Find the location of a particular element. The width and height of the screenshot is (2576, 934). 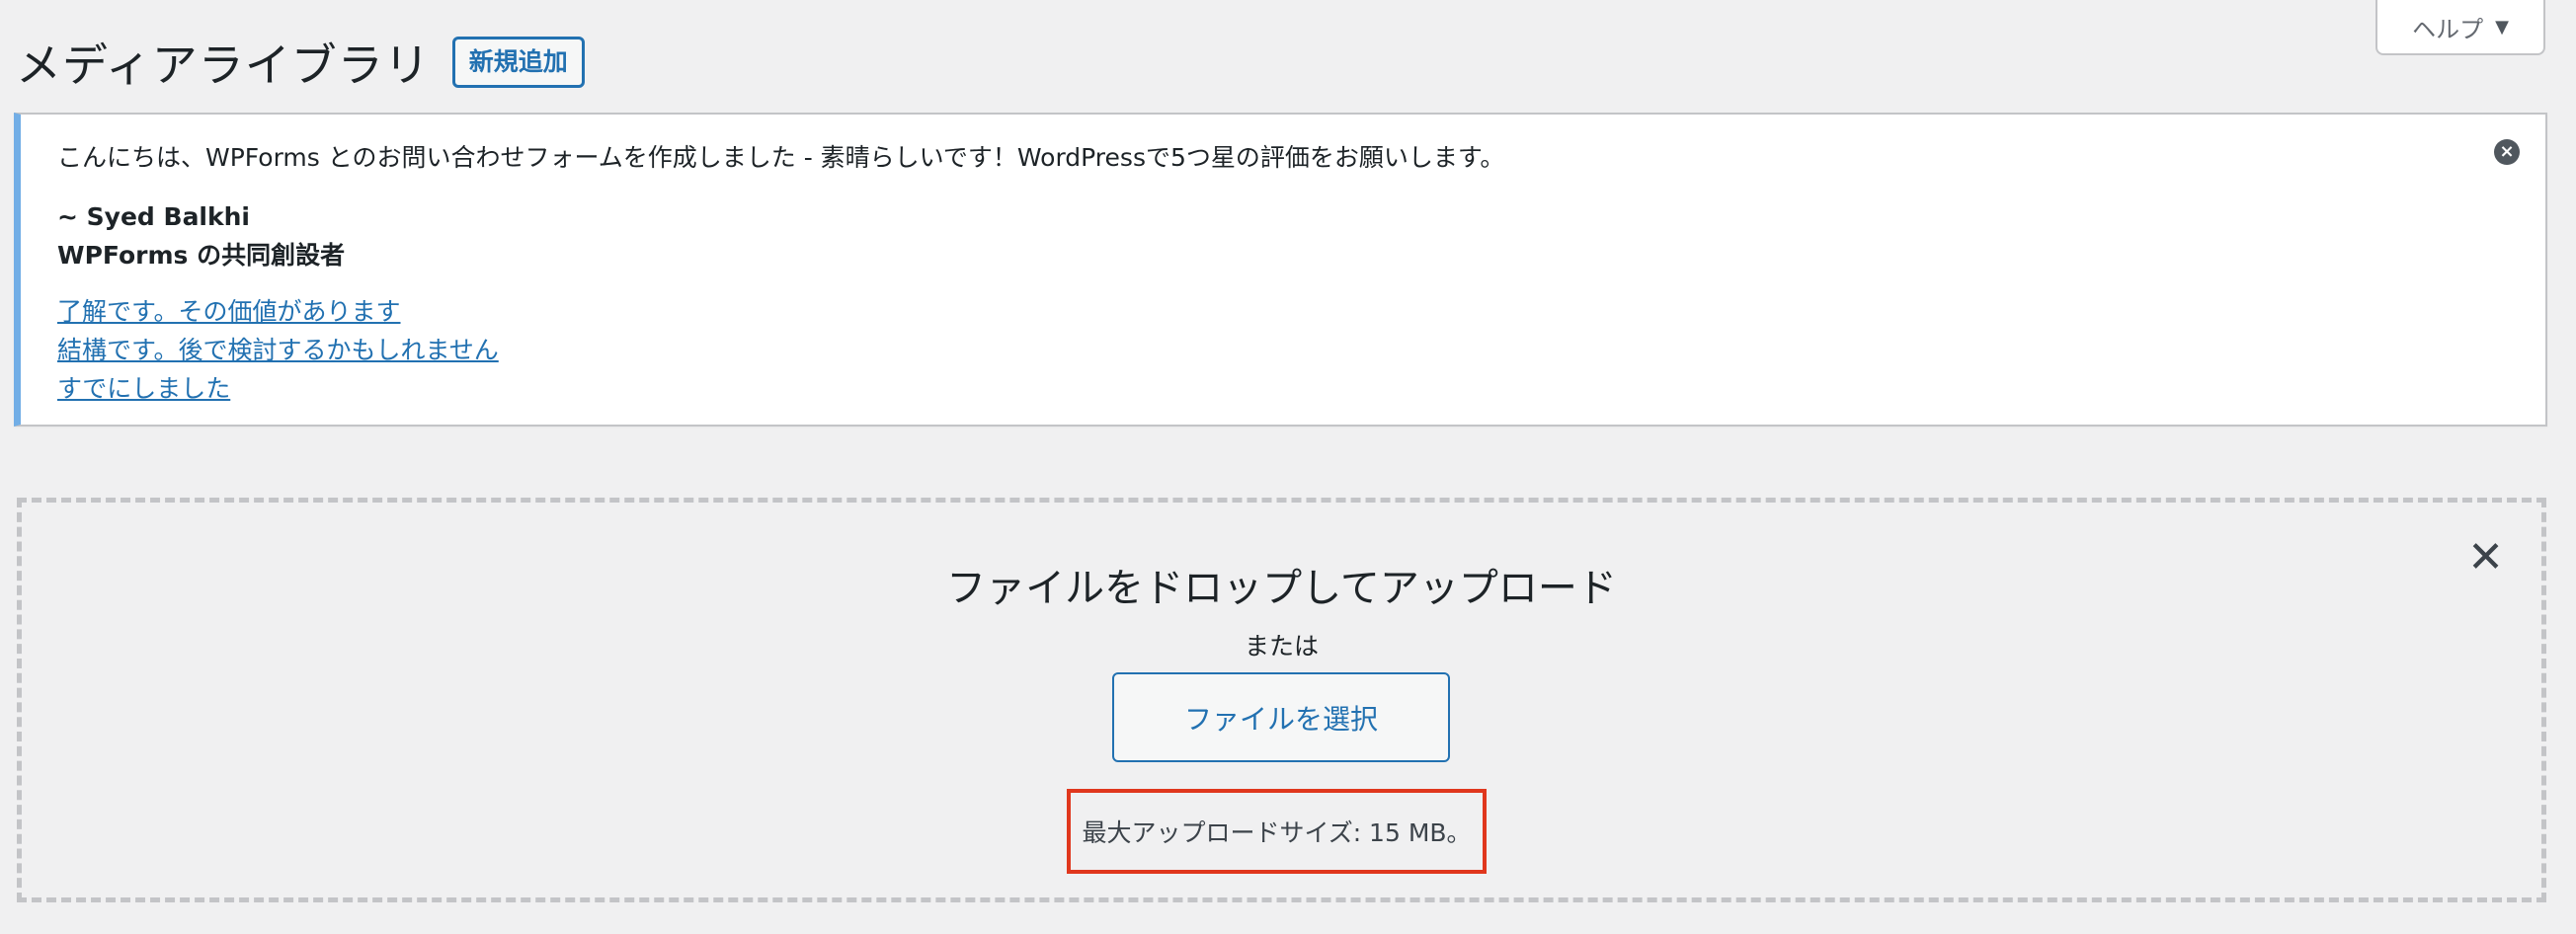

help-tab-button: ヘルプ ▼ is located at coordinates (2460, 28).